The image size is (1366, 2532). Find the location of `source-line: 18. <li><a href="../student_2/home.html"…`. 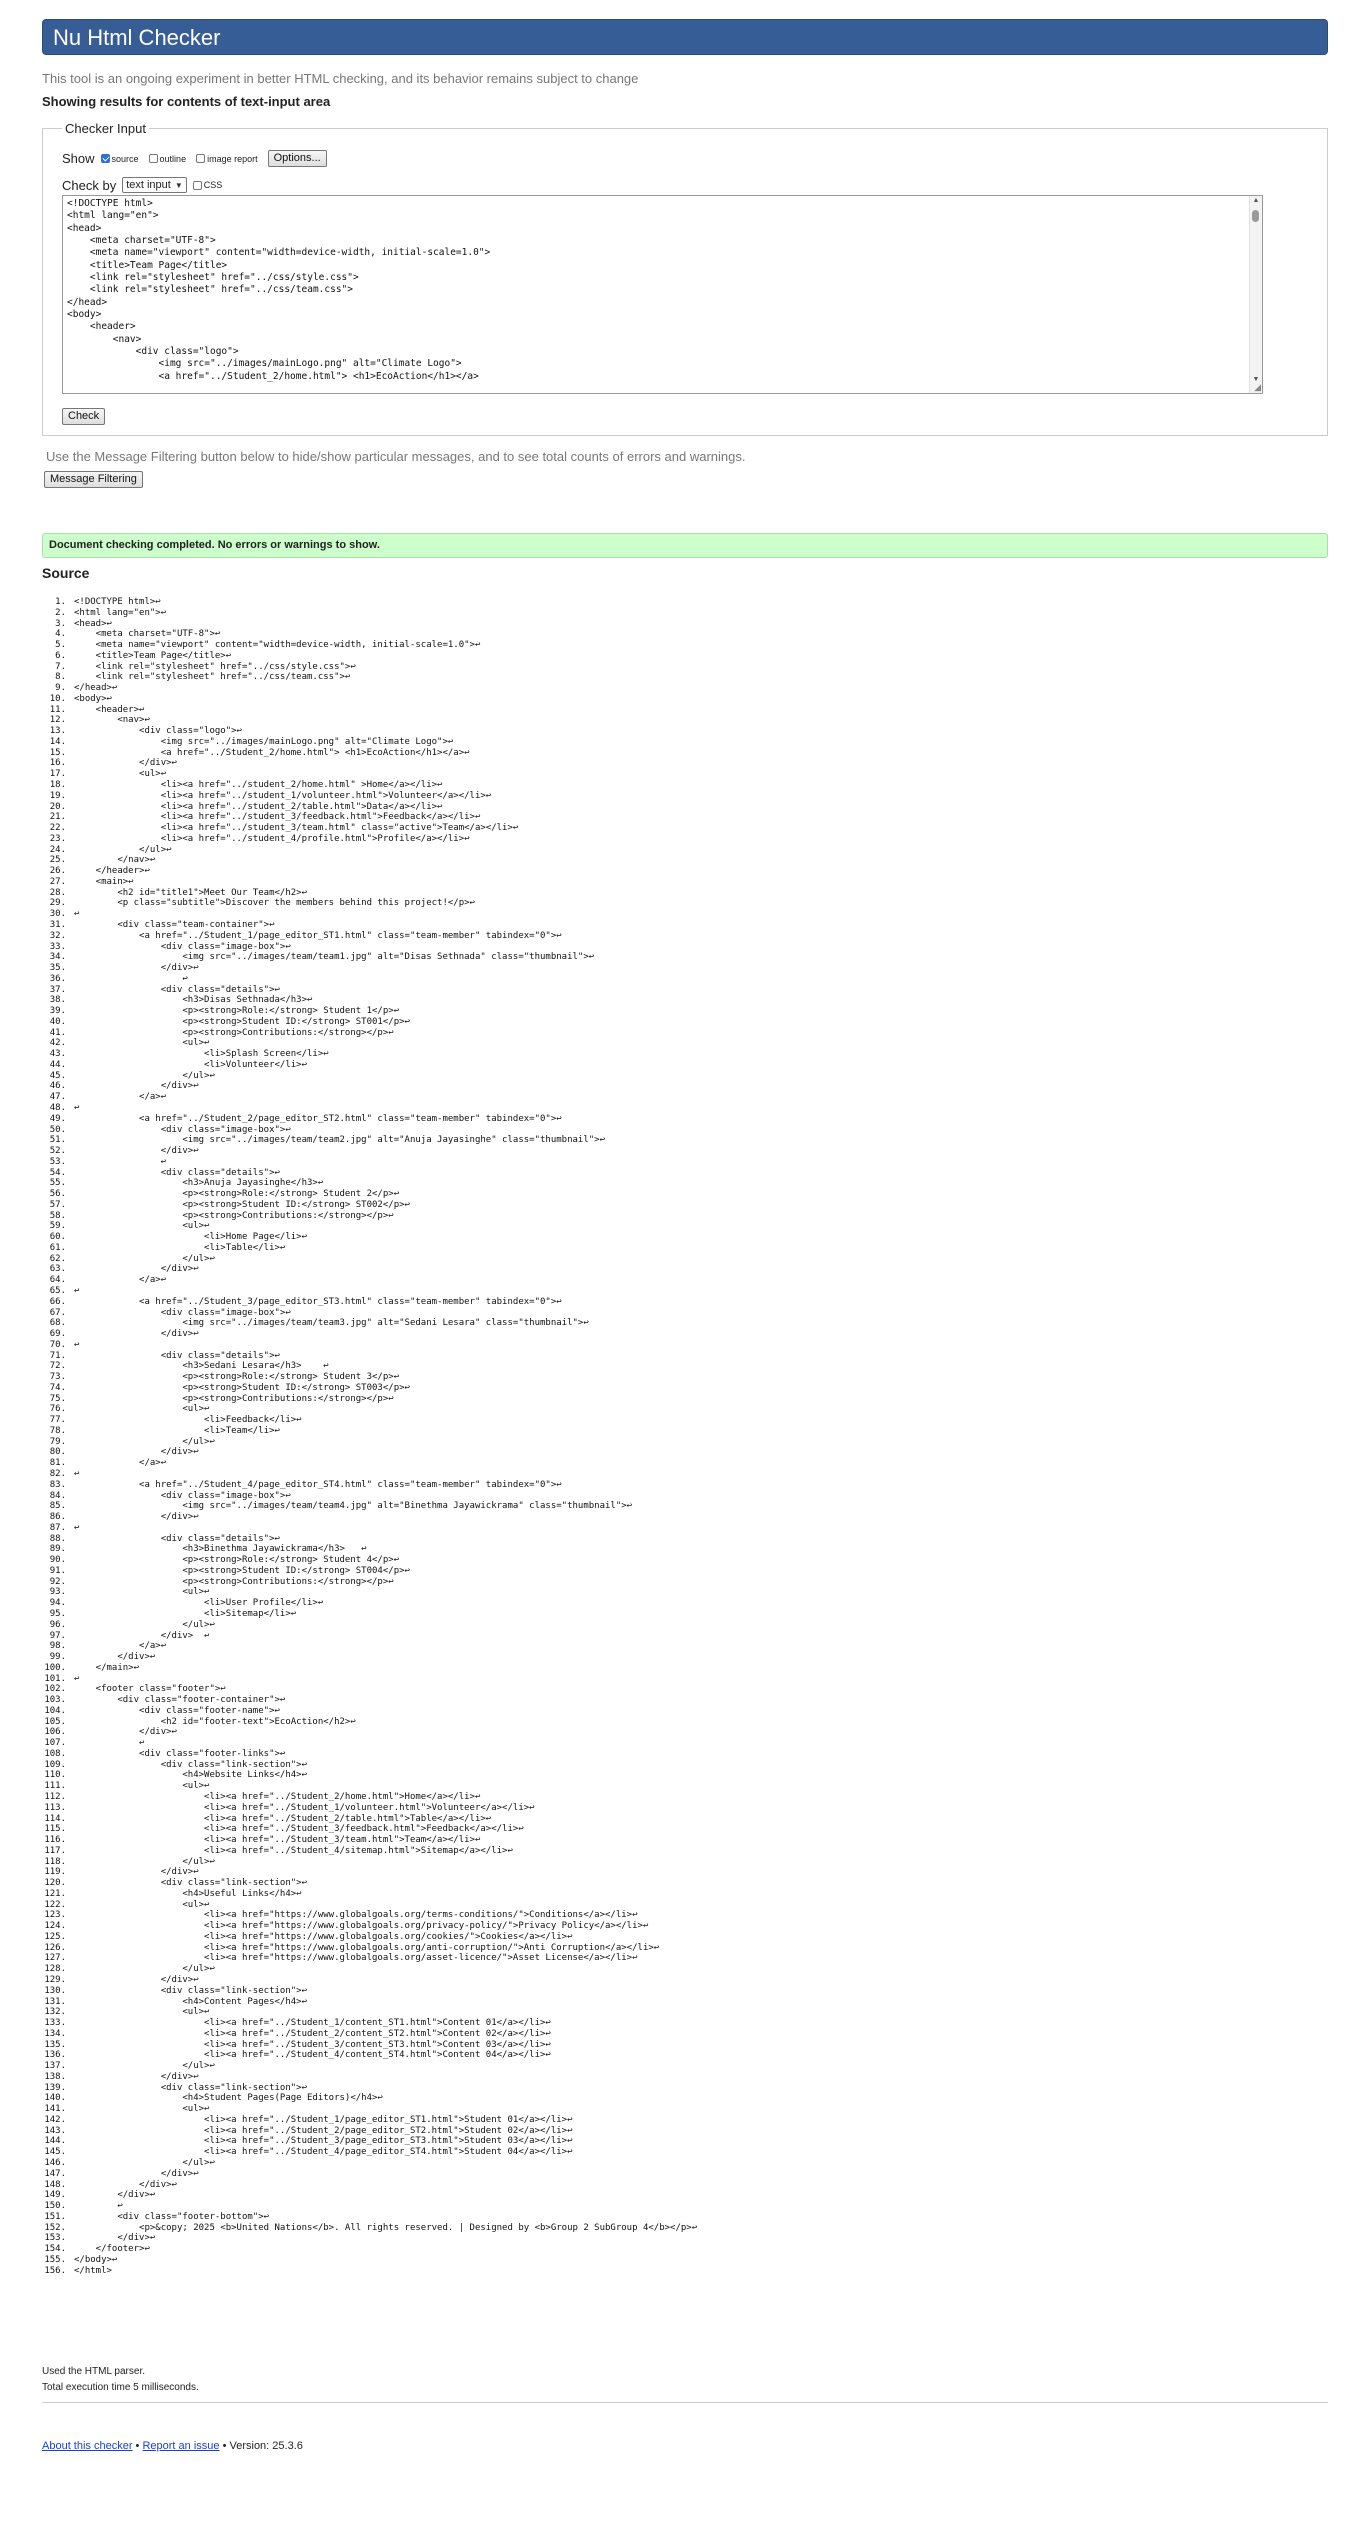

source-line: 18. <li><a href="../student_2/home.html"… is located at coordinates (368, 785).